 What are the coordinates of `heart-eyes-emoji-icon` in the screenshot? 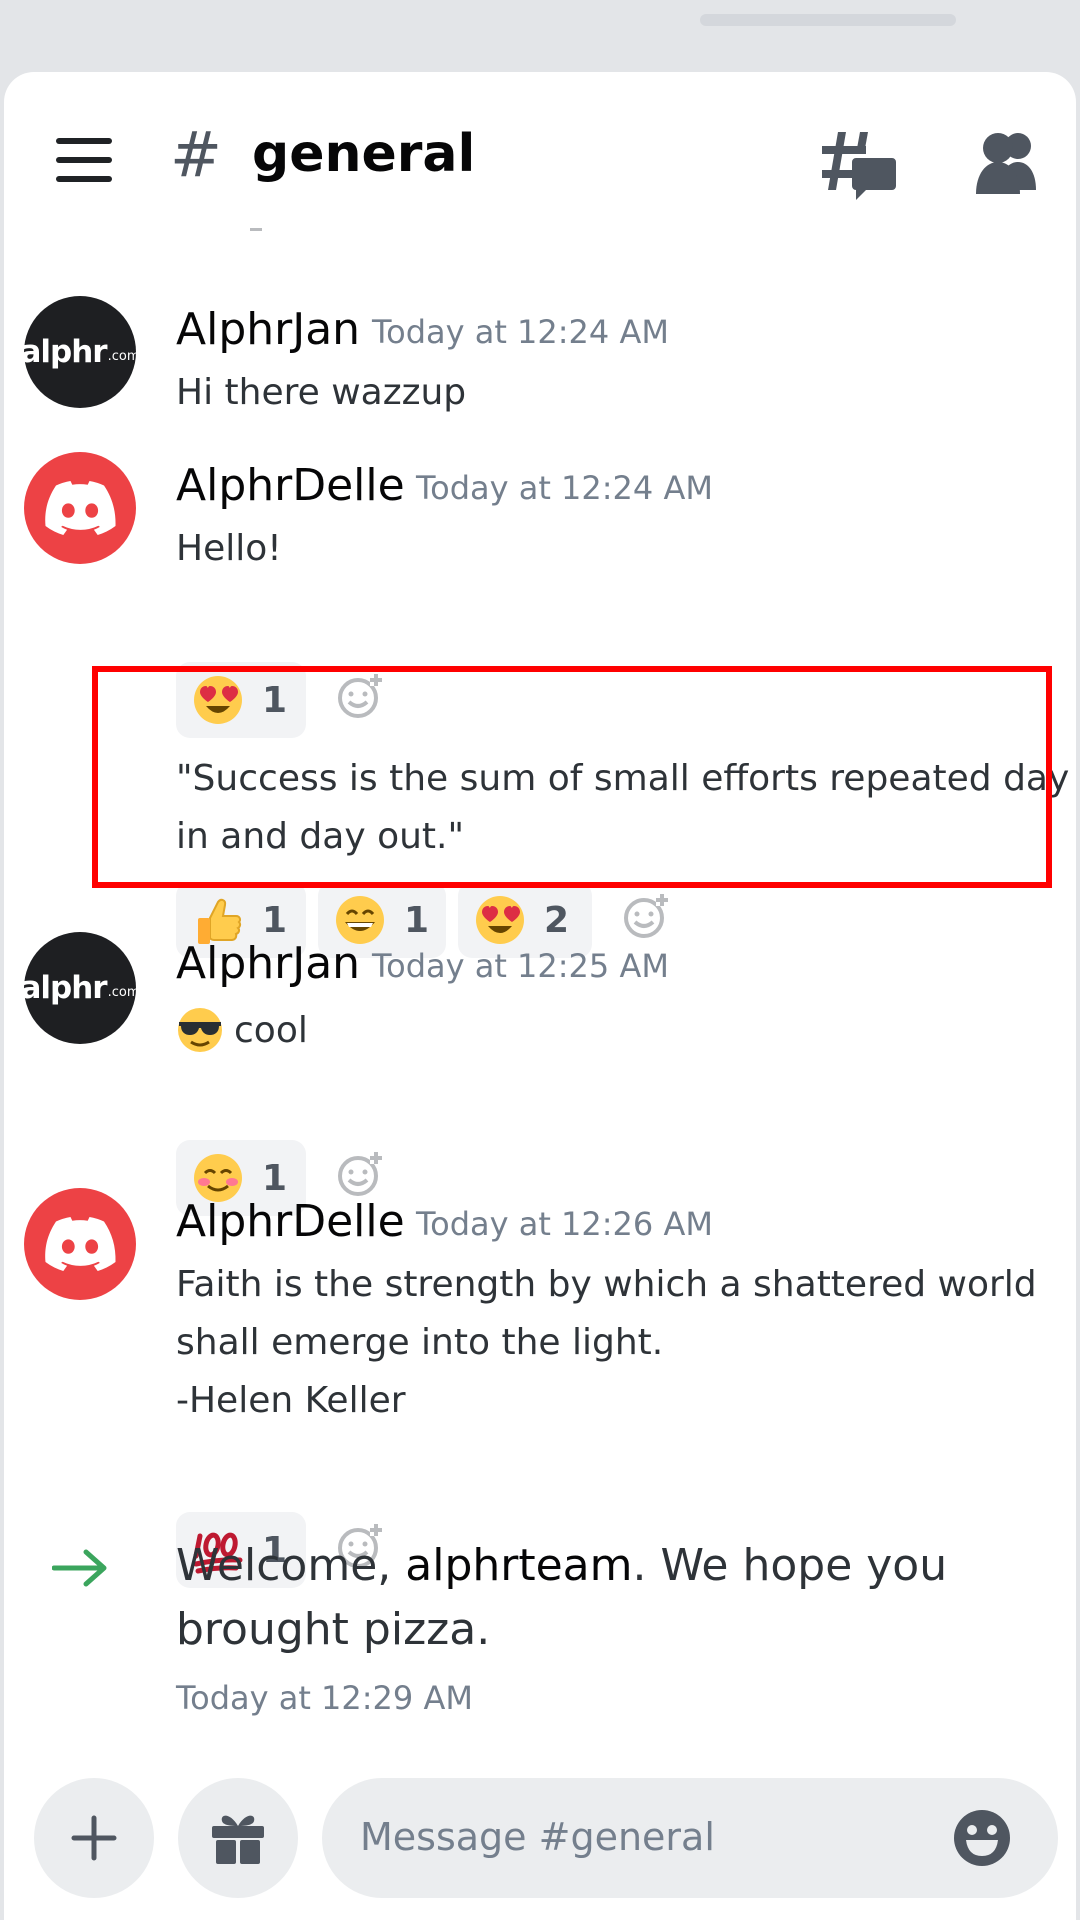 It's located at (500, 920).